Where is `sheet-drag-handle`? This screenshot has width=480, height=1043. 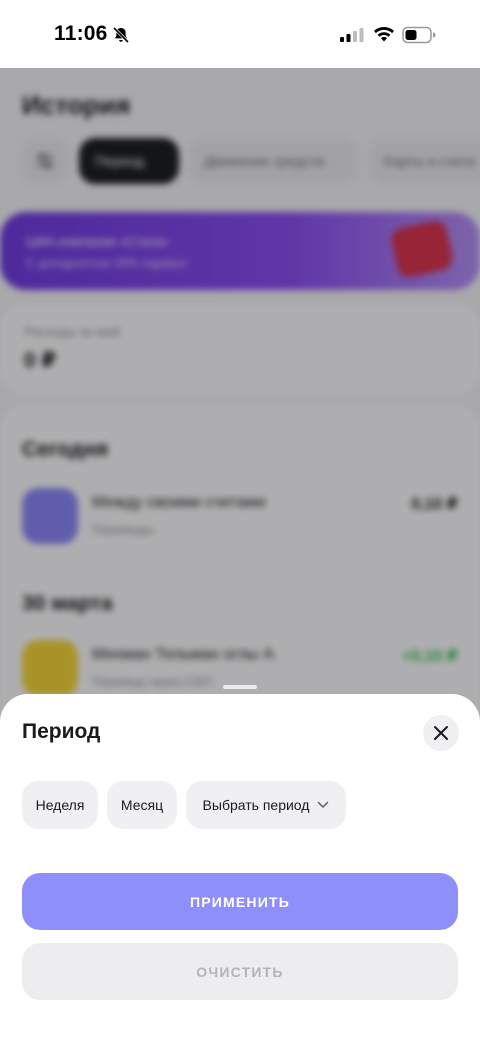
sheet-drag-handle is located at coordinates (240, 687).